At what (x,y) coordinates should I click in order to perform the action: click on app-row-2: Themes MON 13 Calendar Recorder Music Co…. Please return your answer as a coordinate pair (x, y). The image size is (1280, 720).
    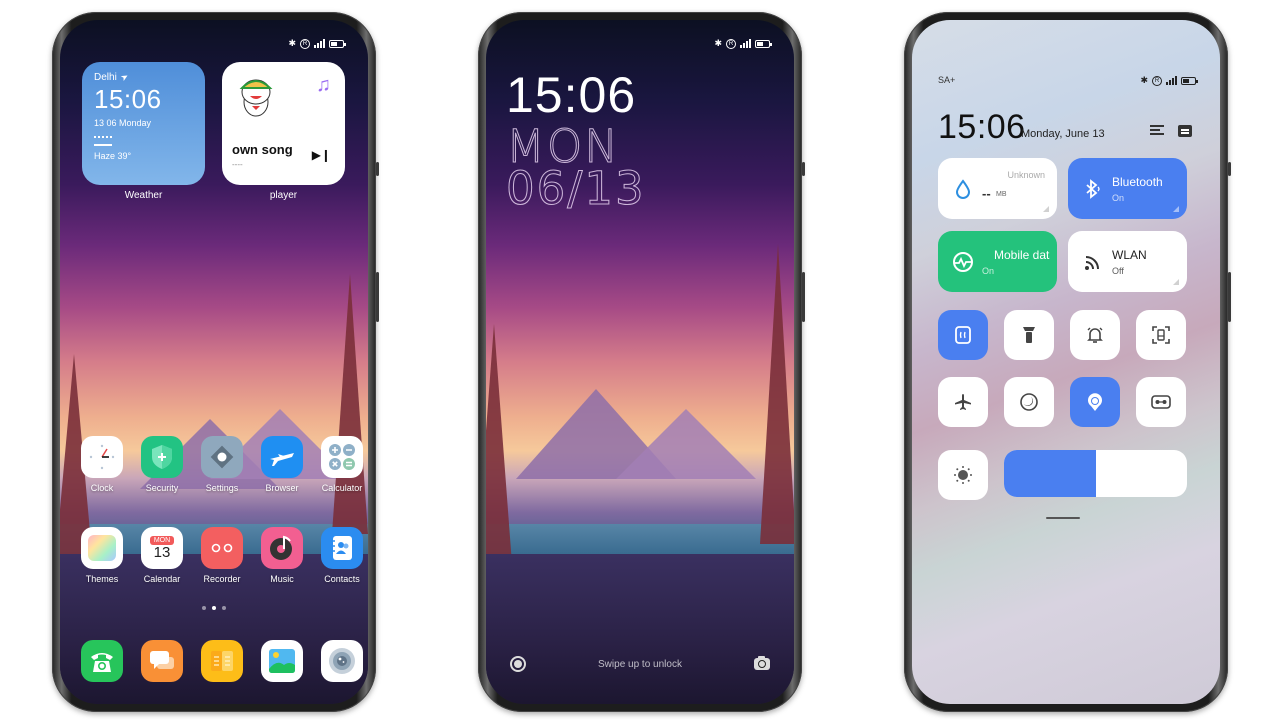
    Looking at the image, I should click on (221, 555).